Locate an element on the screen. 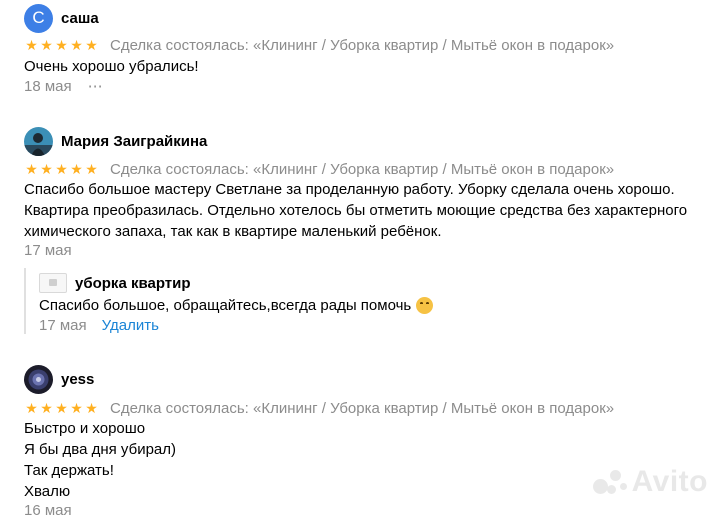 Image resolution: width=720 pixels, height=521 pixels. watermark-text: Avito is located at coordinates (669, 481).